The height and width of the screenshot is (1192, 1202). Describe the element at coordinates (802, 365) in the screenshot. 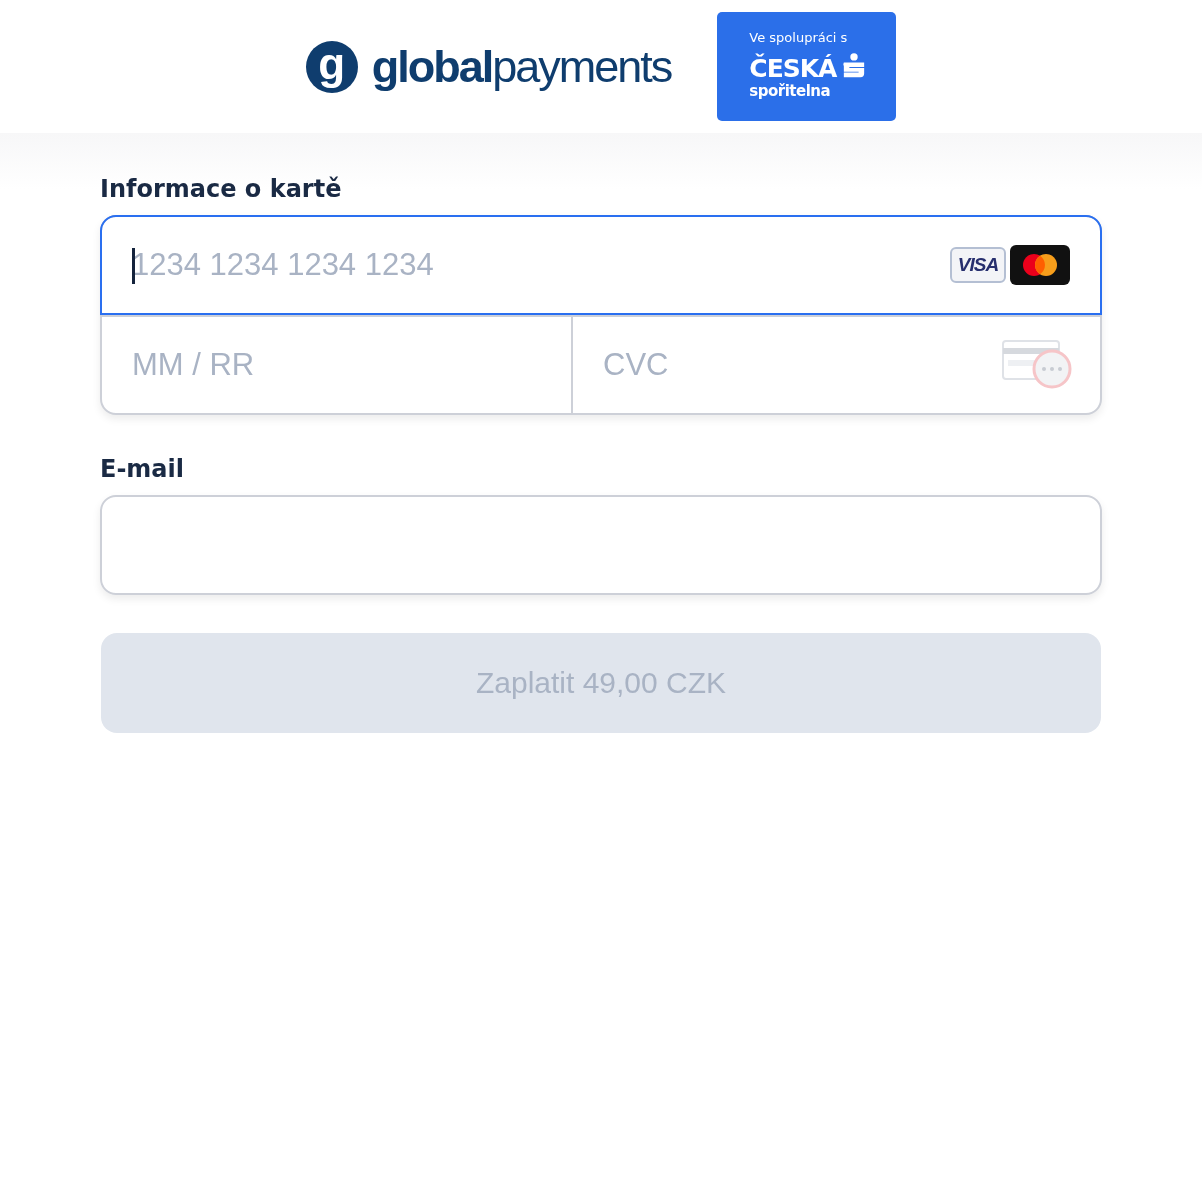

I see `cvc-input: CVC` at that location.